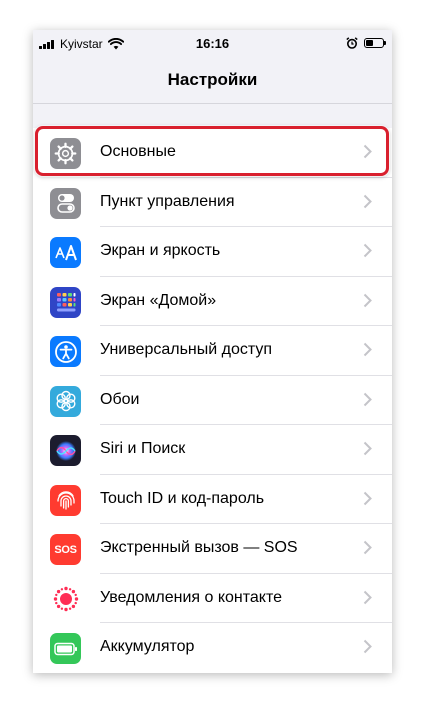 The height and width of the screenshot is (703, 424). What do you see at coordinates (212, 151) in the screenshot?
I see `highlight-frame` at bounding box center [212, 151].